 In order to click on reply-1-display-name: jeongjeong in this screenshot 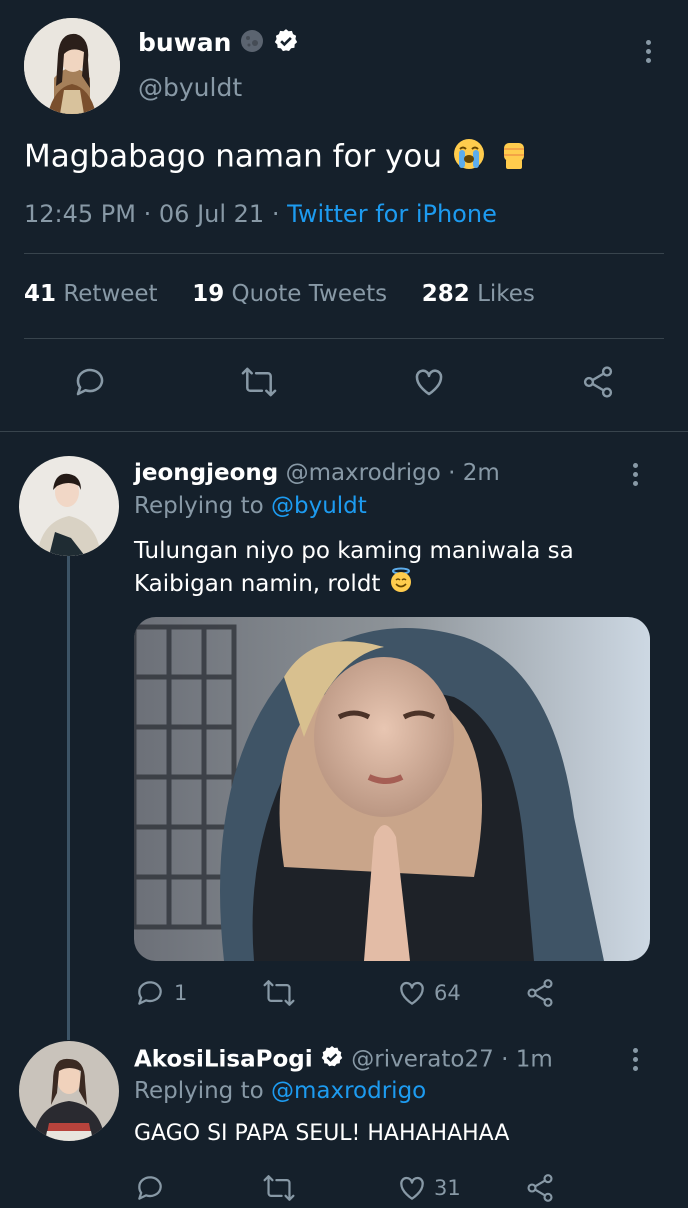, I will do `click(206, 473)`.